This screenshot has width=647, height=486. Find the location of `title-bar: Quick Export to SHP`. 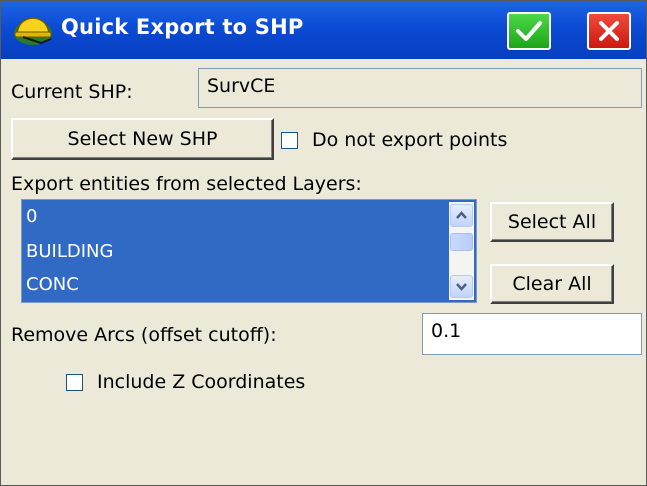

title-bar: Quick Export to SHP is located at coordinates (323, 30).